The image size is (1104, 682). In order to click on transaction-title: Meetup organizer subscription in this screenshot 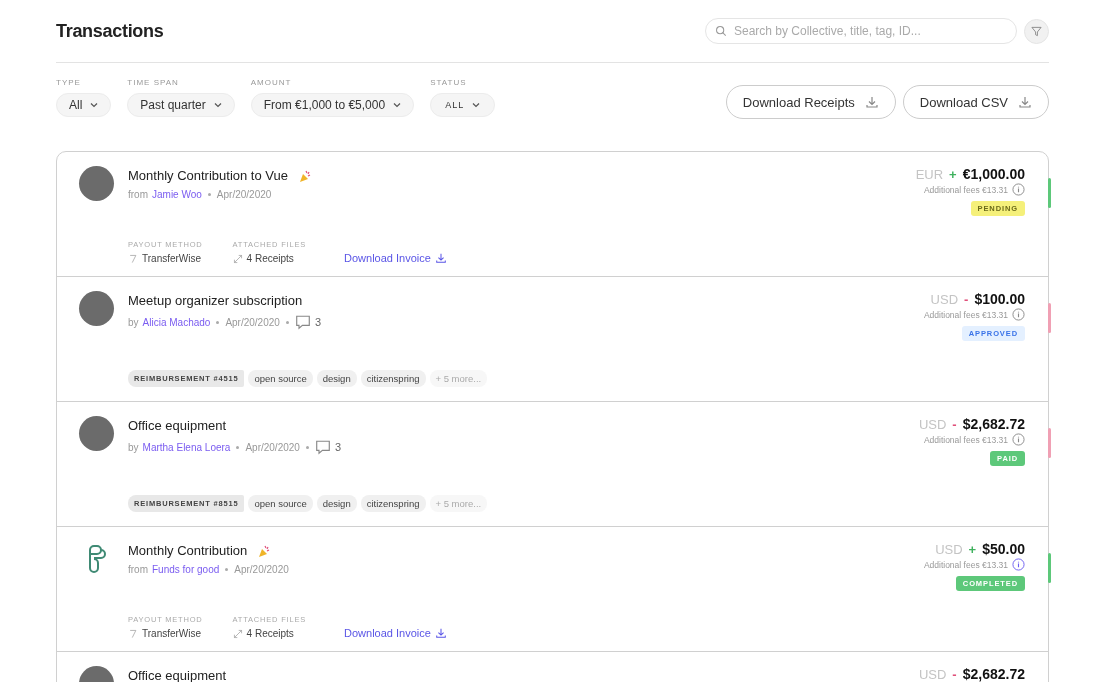, I will do `click(215, 300)`.